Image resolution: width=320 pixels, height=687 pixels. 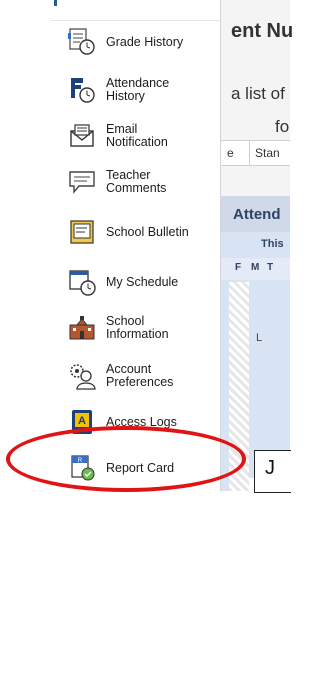 What do you see at coordinates (126, 459) in the screenshot?
I see `highlight-annotation` at bounding box center [126, 459].